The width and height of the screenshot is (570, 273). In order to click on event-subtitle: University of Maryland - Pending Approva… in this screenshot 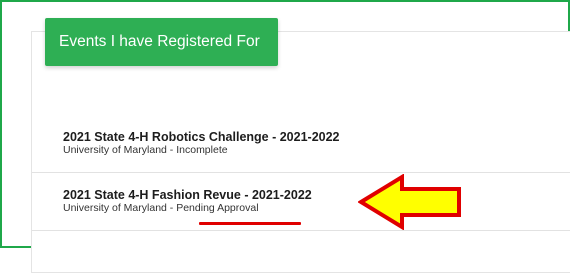, I will do `click(187, 208)`.